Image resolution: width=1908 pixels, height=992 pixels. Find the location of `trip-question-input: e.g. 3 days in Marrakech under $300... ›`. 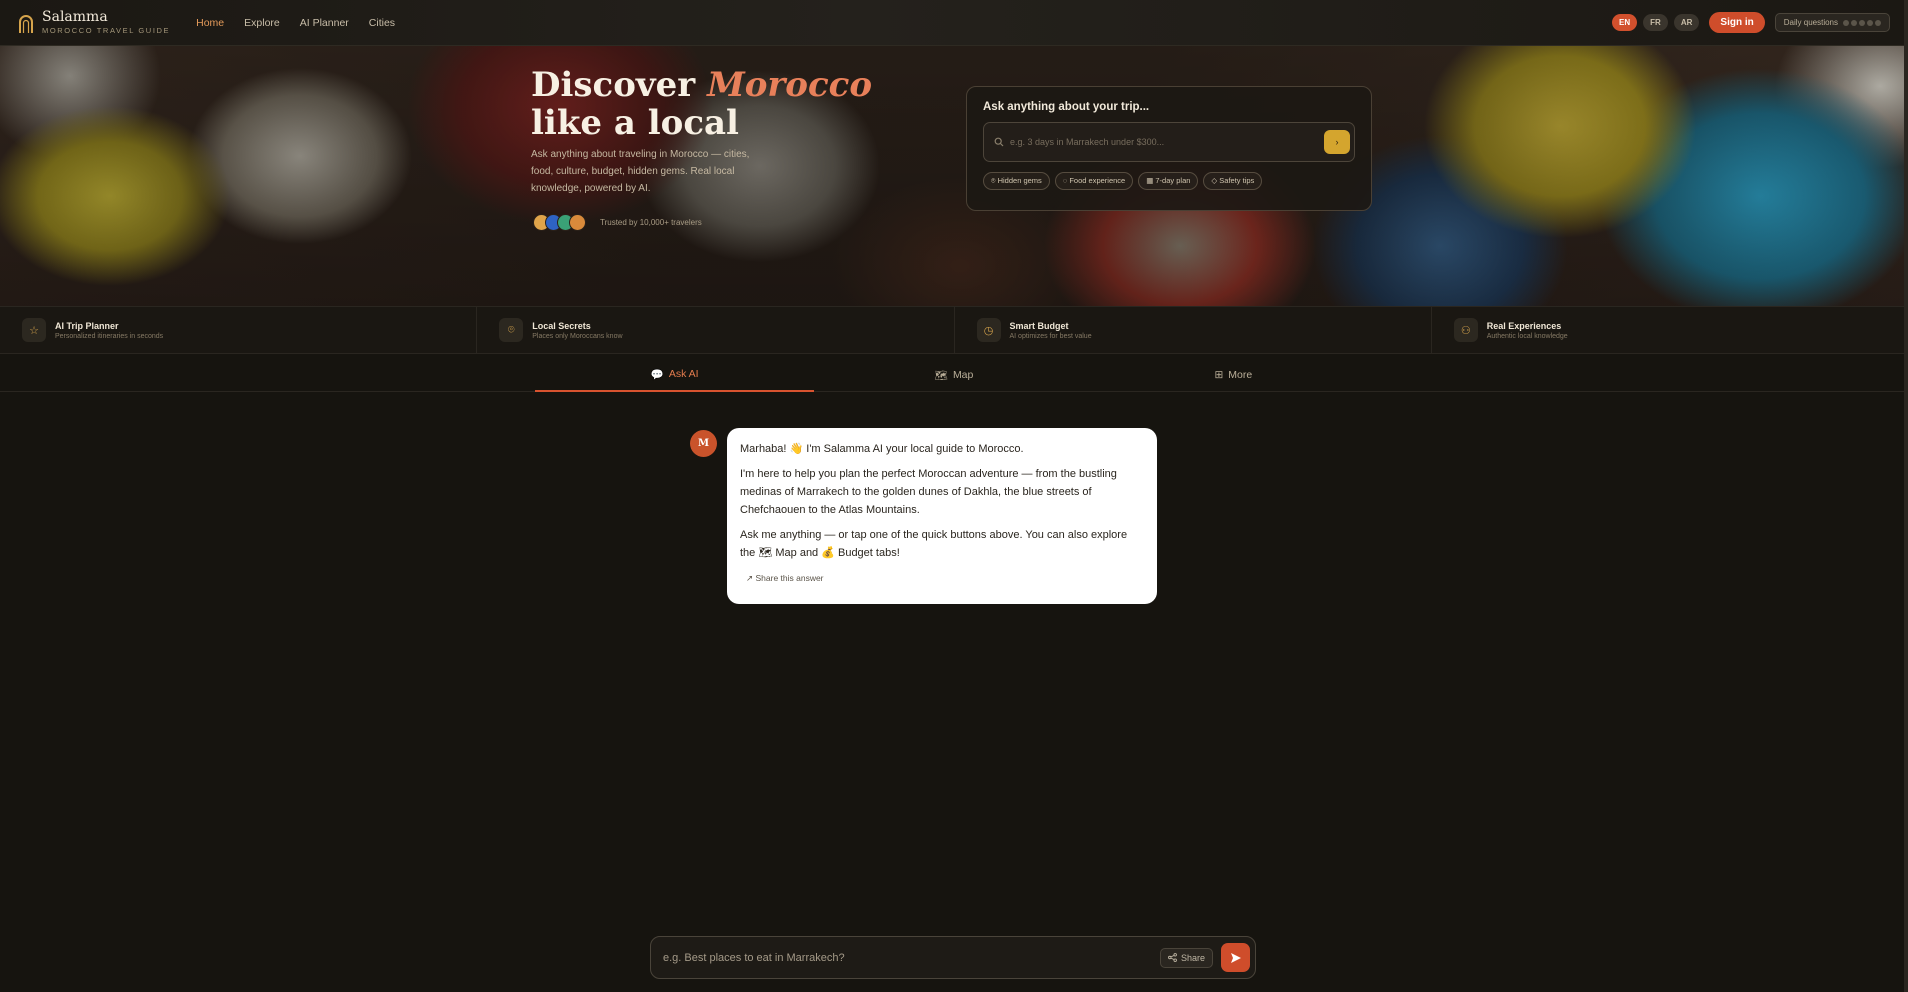

trip-question-input: e.g. 3 days in Marrakech under $300... › is located at coordinates (1169, 142).